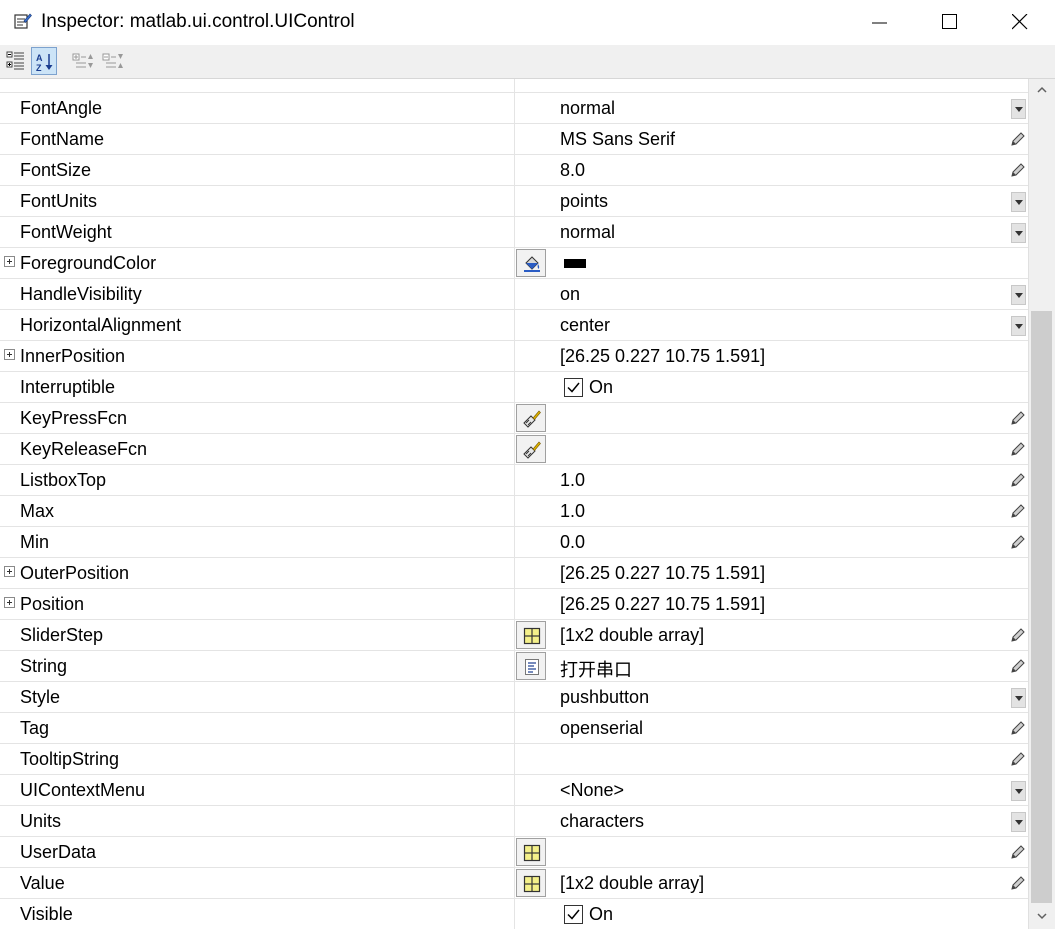 The image size is (1055, 932). What do you see at coordinates (596, 669) in the screenshot?
I see `property-value: 打开串口` at bounding box center [596, 669].